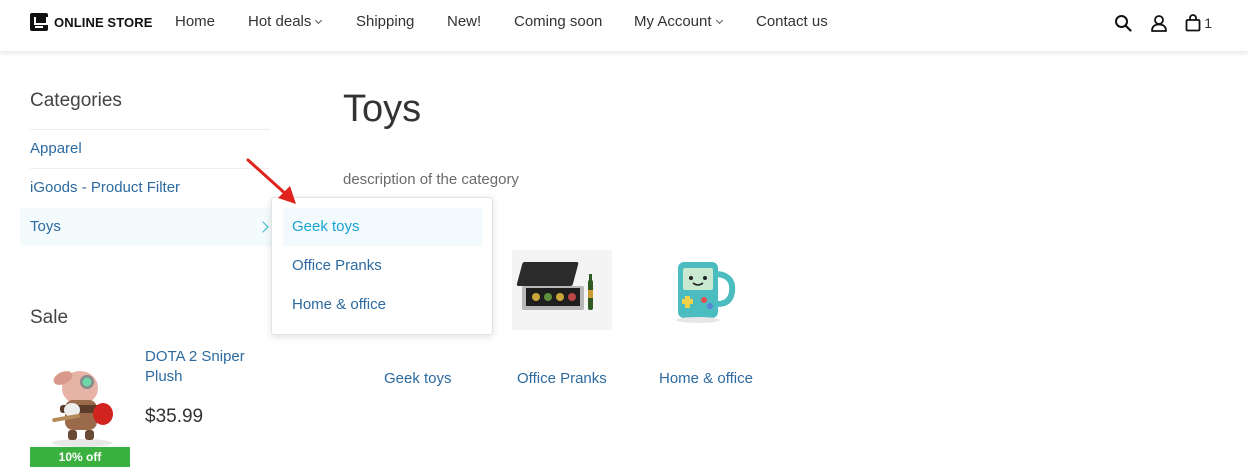 The height and width of the screenshot is (472, 1248). Describe the element at coordinates (285, 21) in the screenshot. I see `nav-hot-deals: Hot deals` at that location.